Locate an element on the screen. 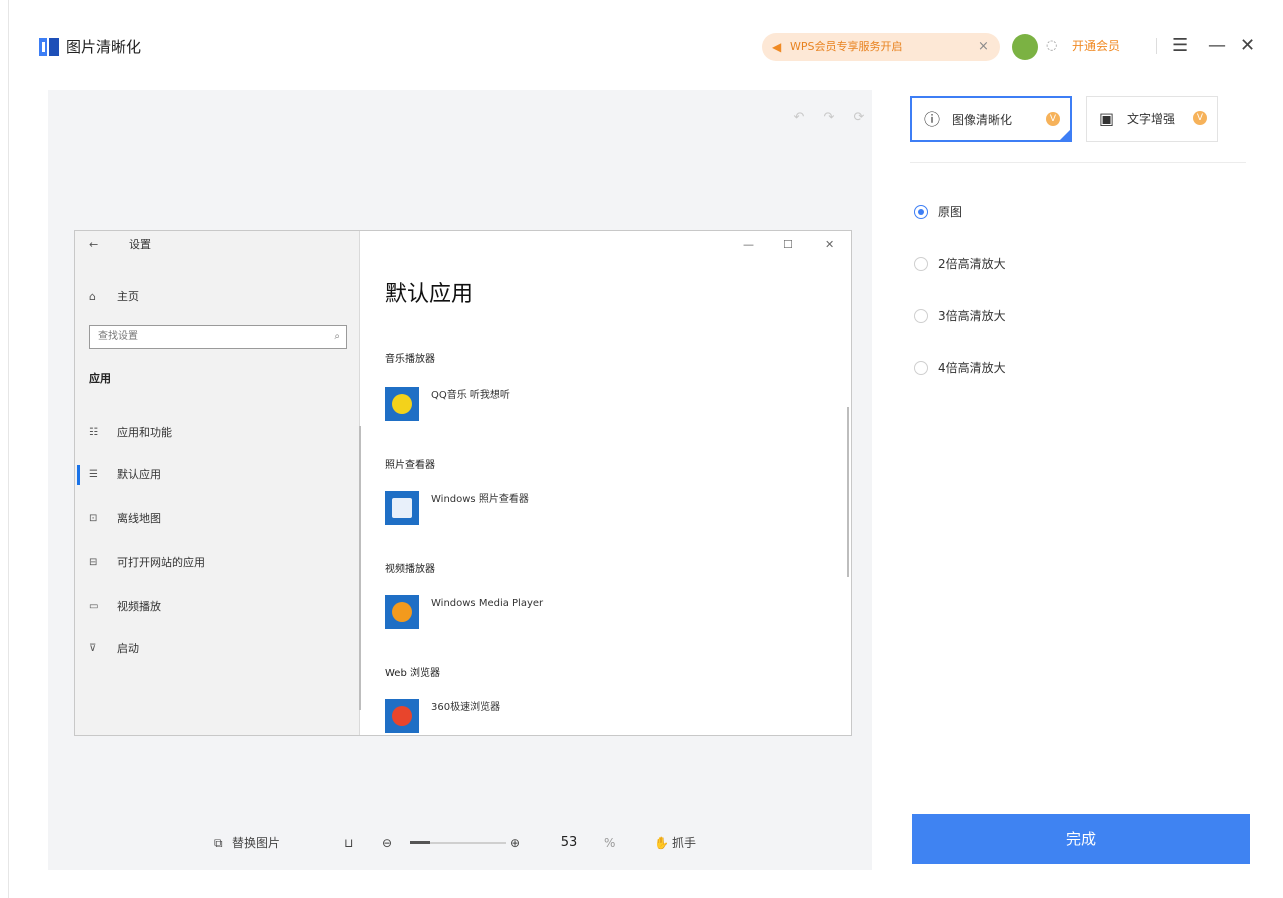 The height and width of the screenshot is (898, 1283). zoom-out-icon: ⊖ is located at coordinates (387, 843).